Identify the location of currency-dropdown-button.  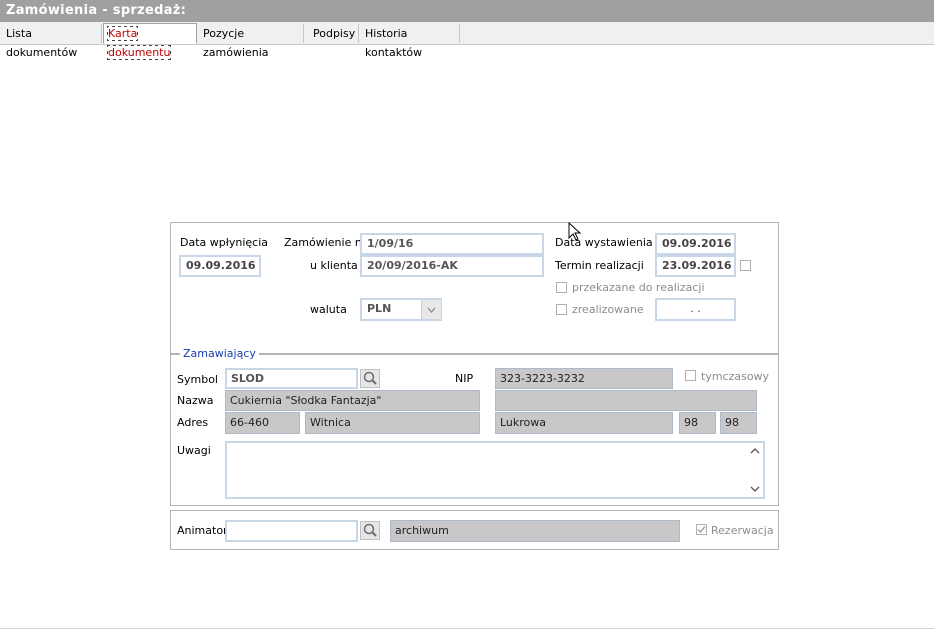
(431, 309).